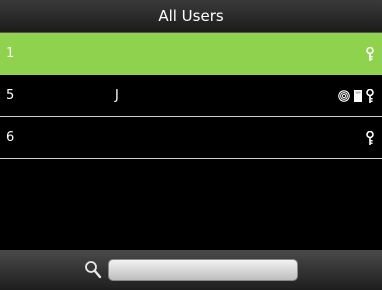 This screenshot has height=290, width=382. I want to click on user-name: J, so click(117, 95).